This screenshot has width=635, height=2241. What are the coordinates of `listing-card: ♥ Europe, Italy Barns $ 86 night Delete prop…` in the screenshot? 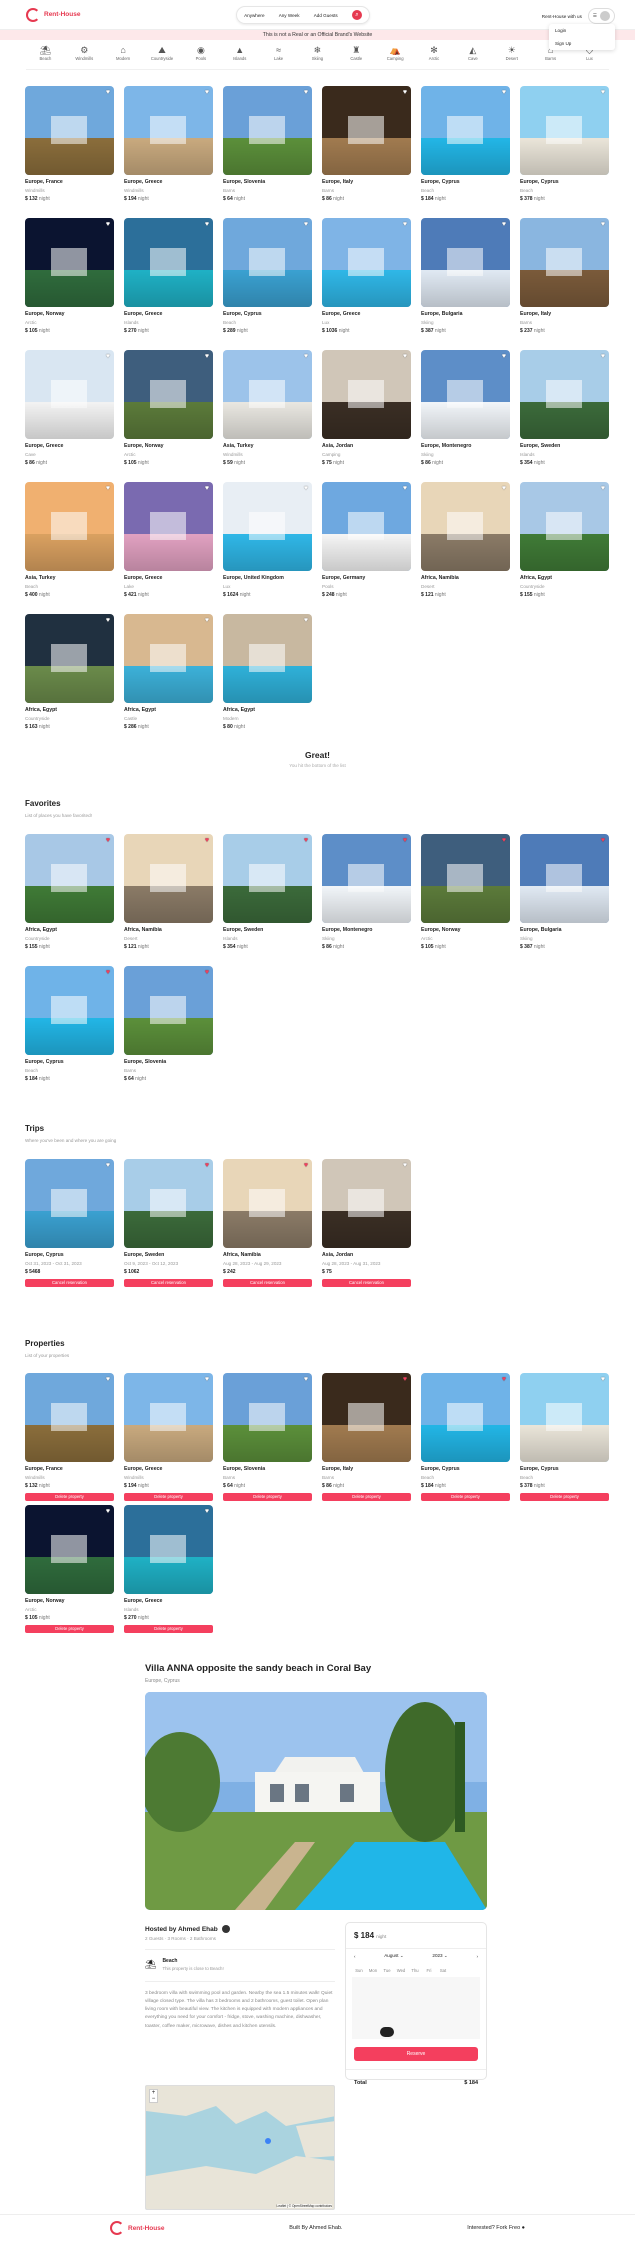 It's located at (366, 1439).